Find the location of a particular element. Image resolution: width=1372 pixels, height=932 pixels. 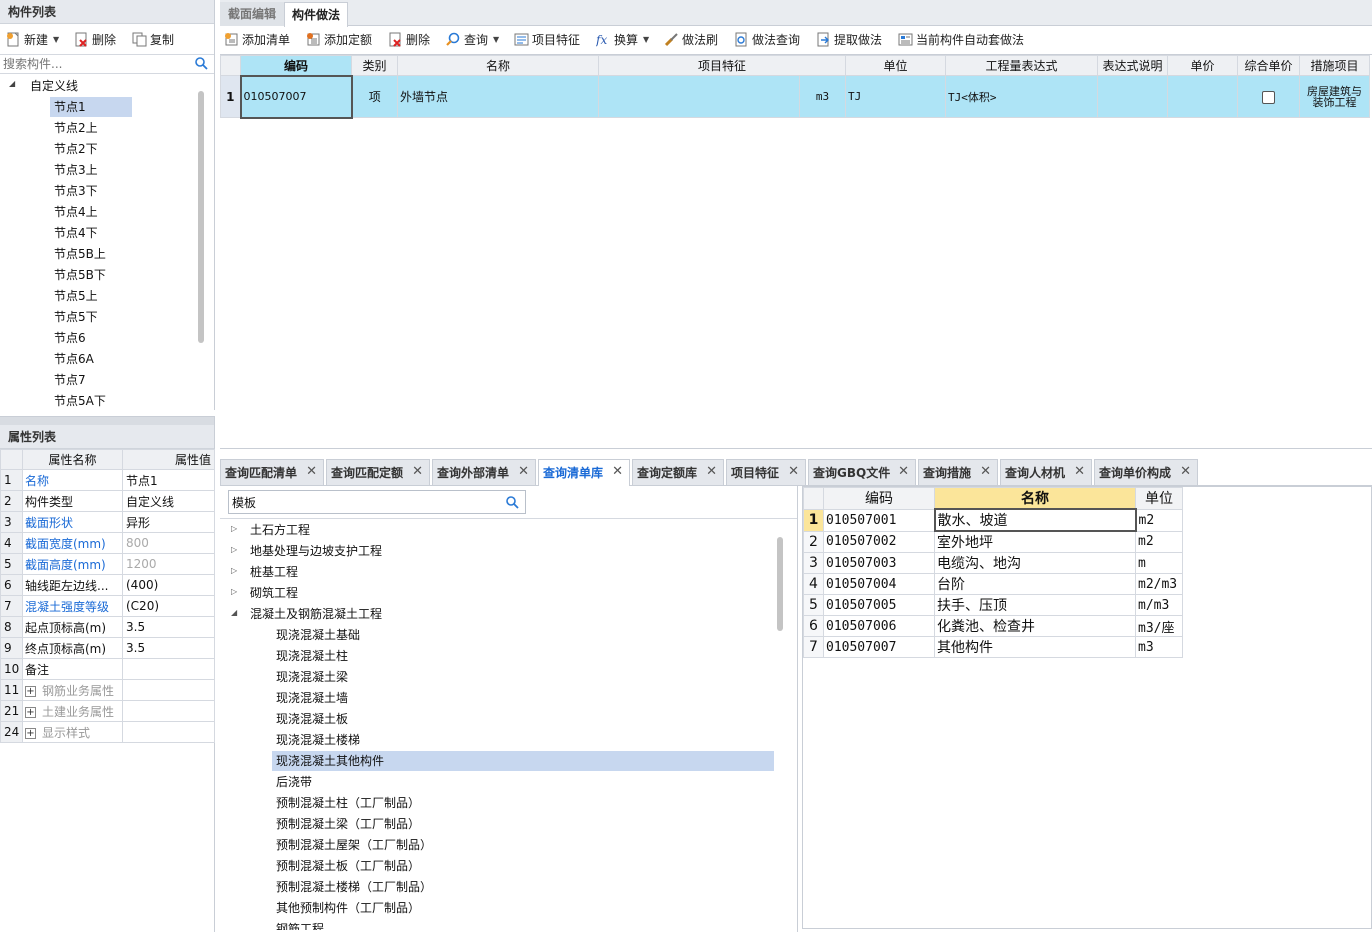

toolbar-button-8: 提取做法 is located at coordinates (849, 39).